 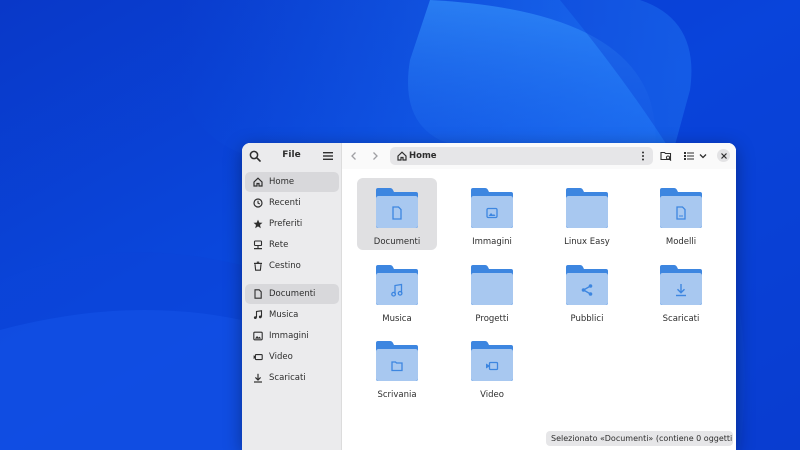 What do you see at coordinates (281, 357) in the screenshot?
I see `sidebar-item-label: Video` at bounding box center [281, 357].